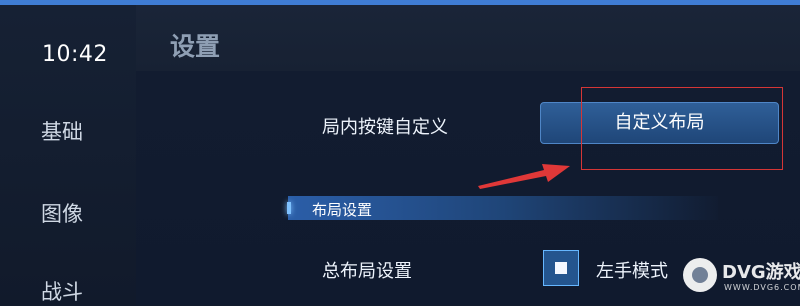 The image size is (800, 306). What do you see at coordinates (682, 128) in the screenshot?
I see `highlight-box` at bounding box center [682, 128].